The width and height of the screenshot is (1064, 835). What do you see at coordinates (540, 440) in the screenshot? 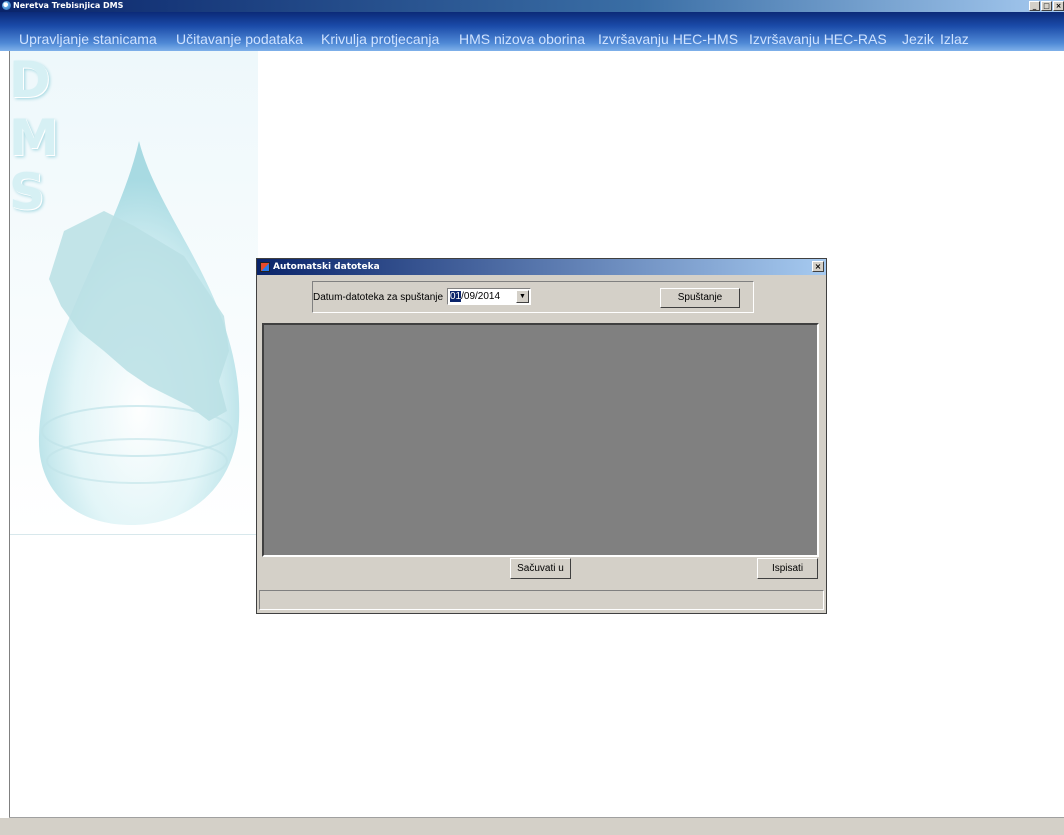
I see `data-grid` at bounding box center [540, 440].